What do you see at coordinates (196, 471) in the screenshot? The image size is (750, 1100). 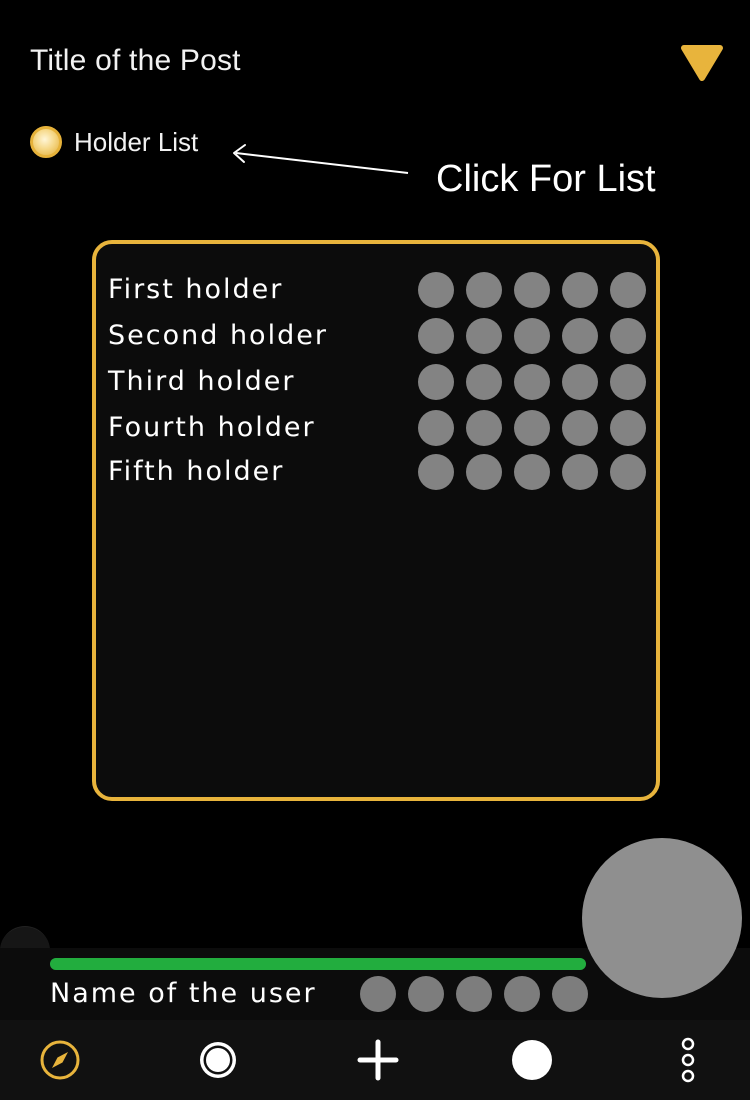 I see `holder-name: Fifth holder` at bounding box center [196, 471].